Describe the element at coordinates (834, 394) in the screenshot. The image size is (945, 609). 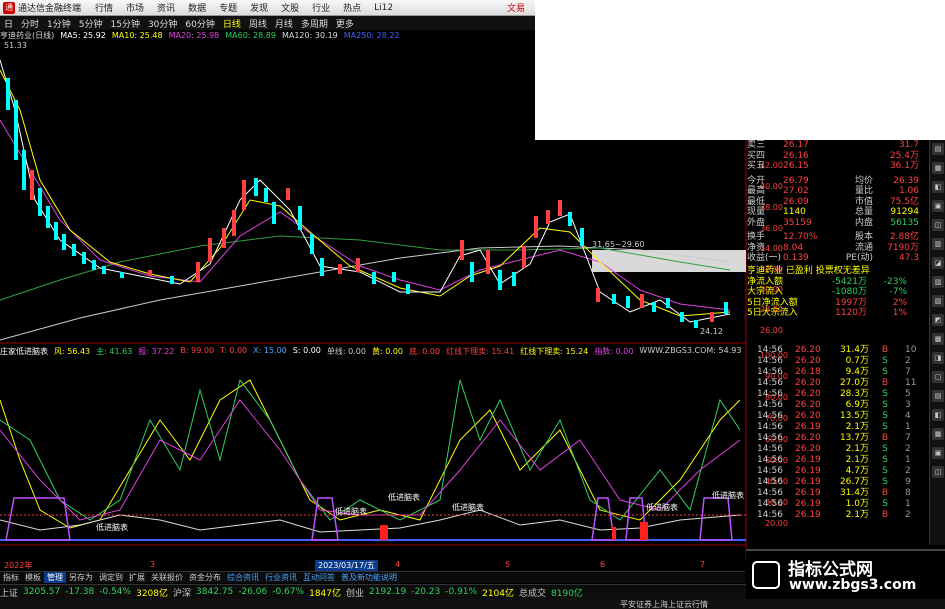
I see `tick-row: 14:56 26.20 28.3万 S 5` at that location.